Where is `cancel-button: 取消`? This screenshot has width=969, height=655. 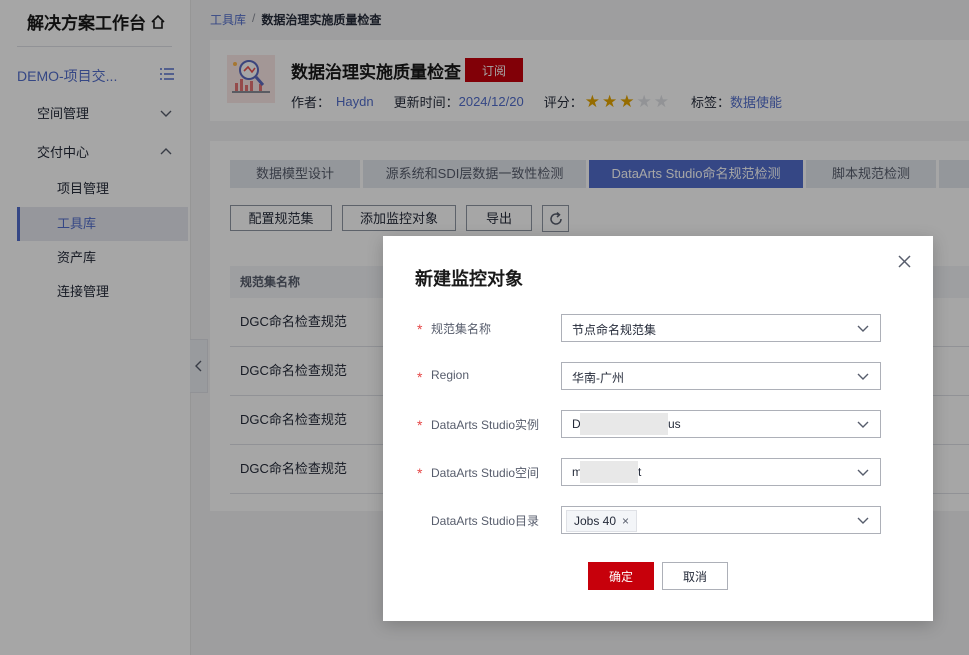 cancel-button: 取消 is located at coordinates (695, 576).